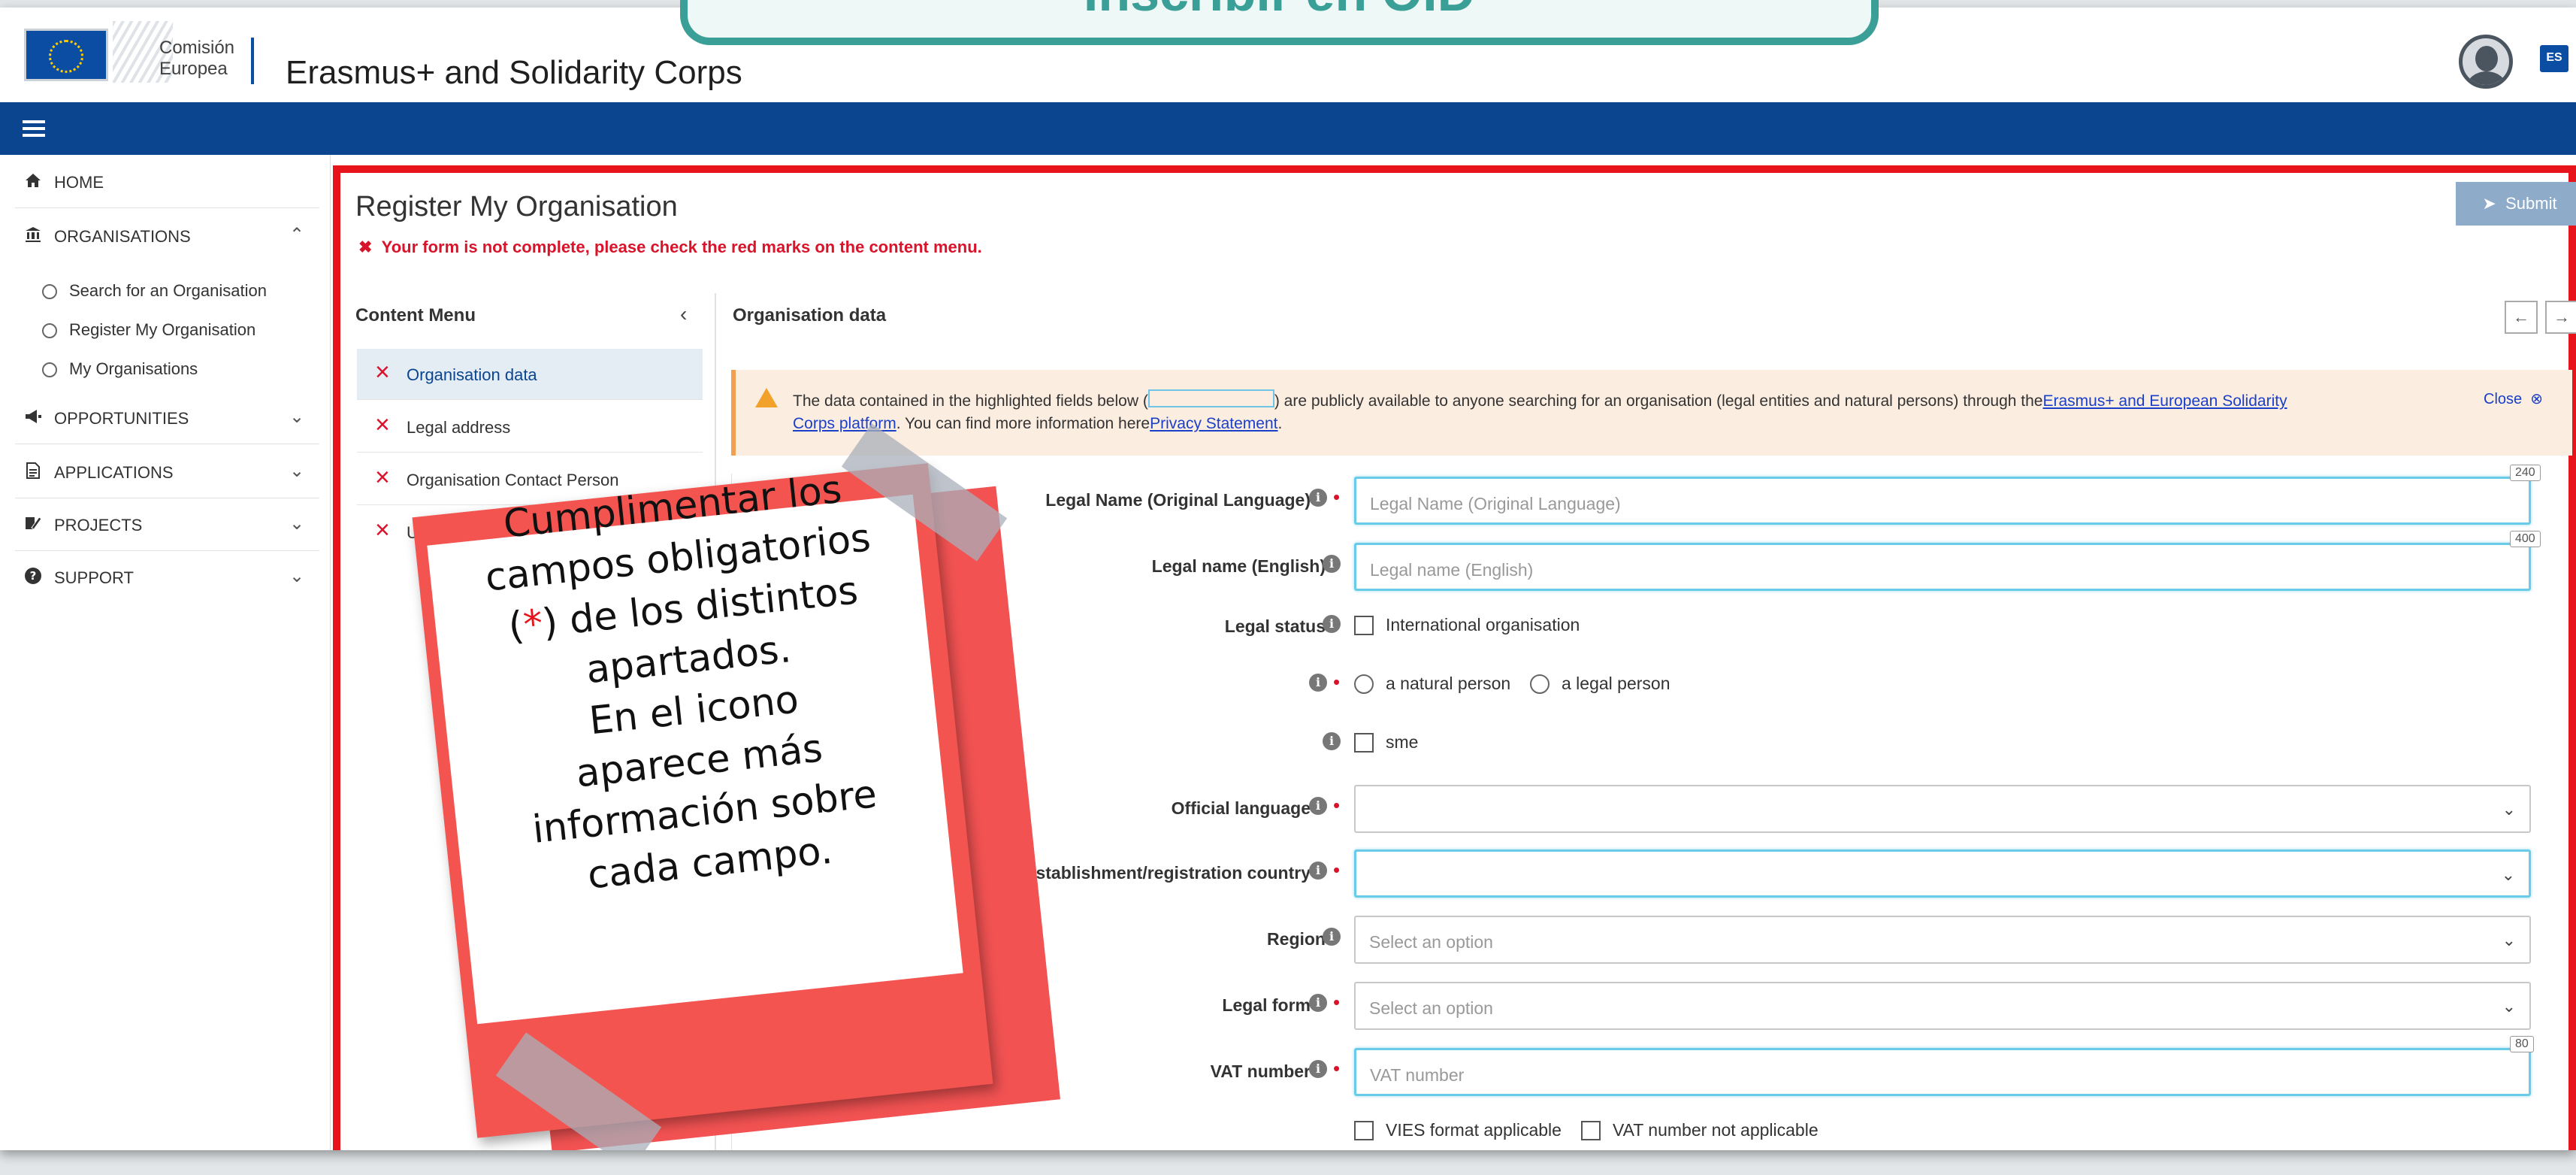 The height and width of the screenshot is (1175, 2576). Describe the element at coordinates (1449, 683) in the screenshot. I see `radio-label: a natural person` at that location.